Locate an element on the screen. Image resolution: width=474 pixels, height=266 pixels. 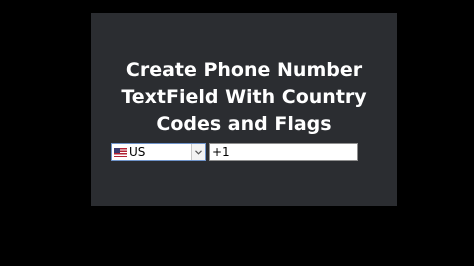
phone-number-field: US is located at coordinates (234, 152).